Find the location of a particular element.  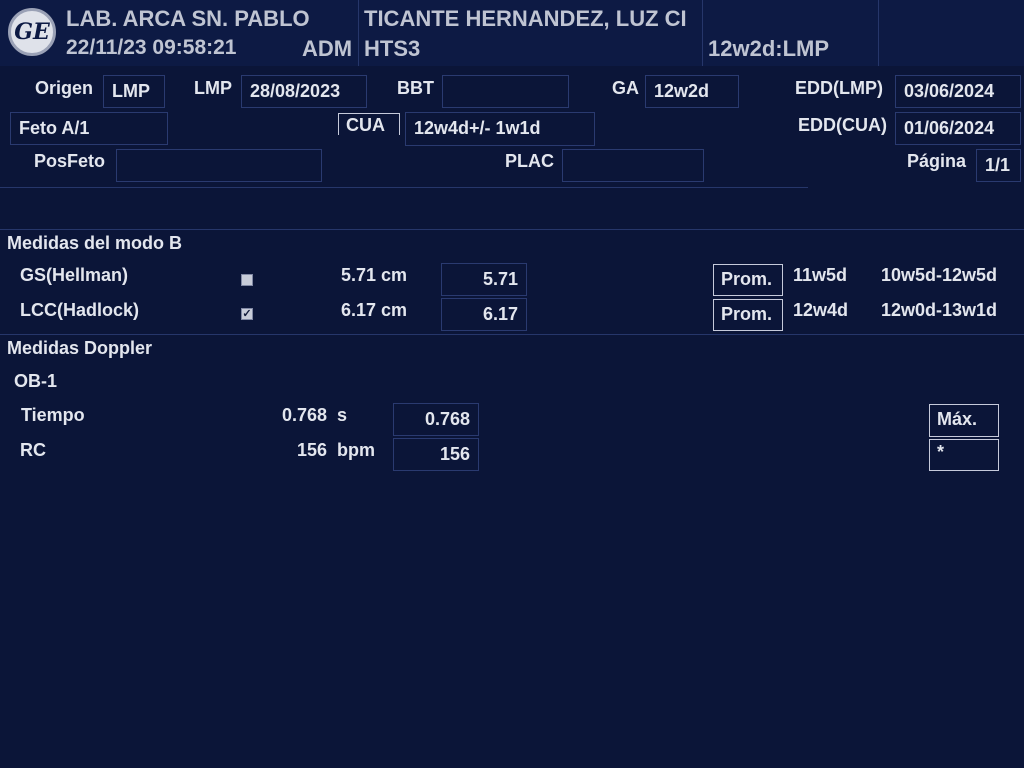

bmode-row-ga: 12w4d is located at coordinates (821, 310).